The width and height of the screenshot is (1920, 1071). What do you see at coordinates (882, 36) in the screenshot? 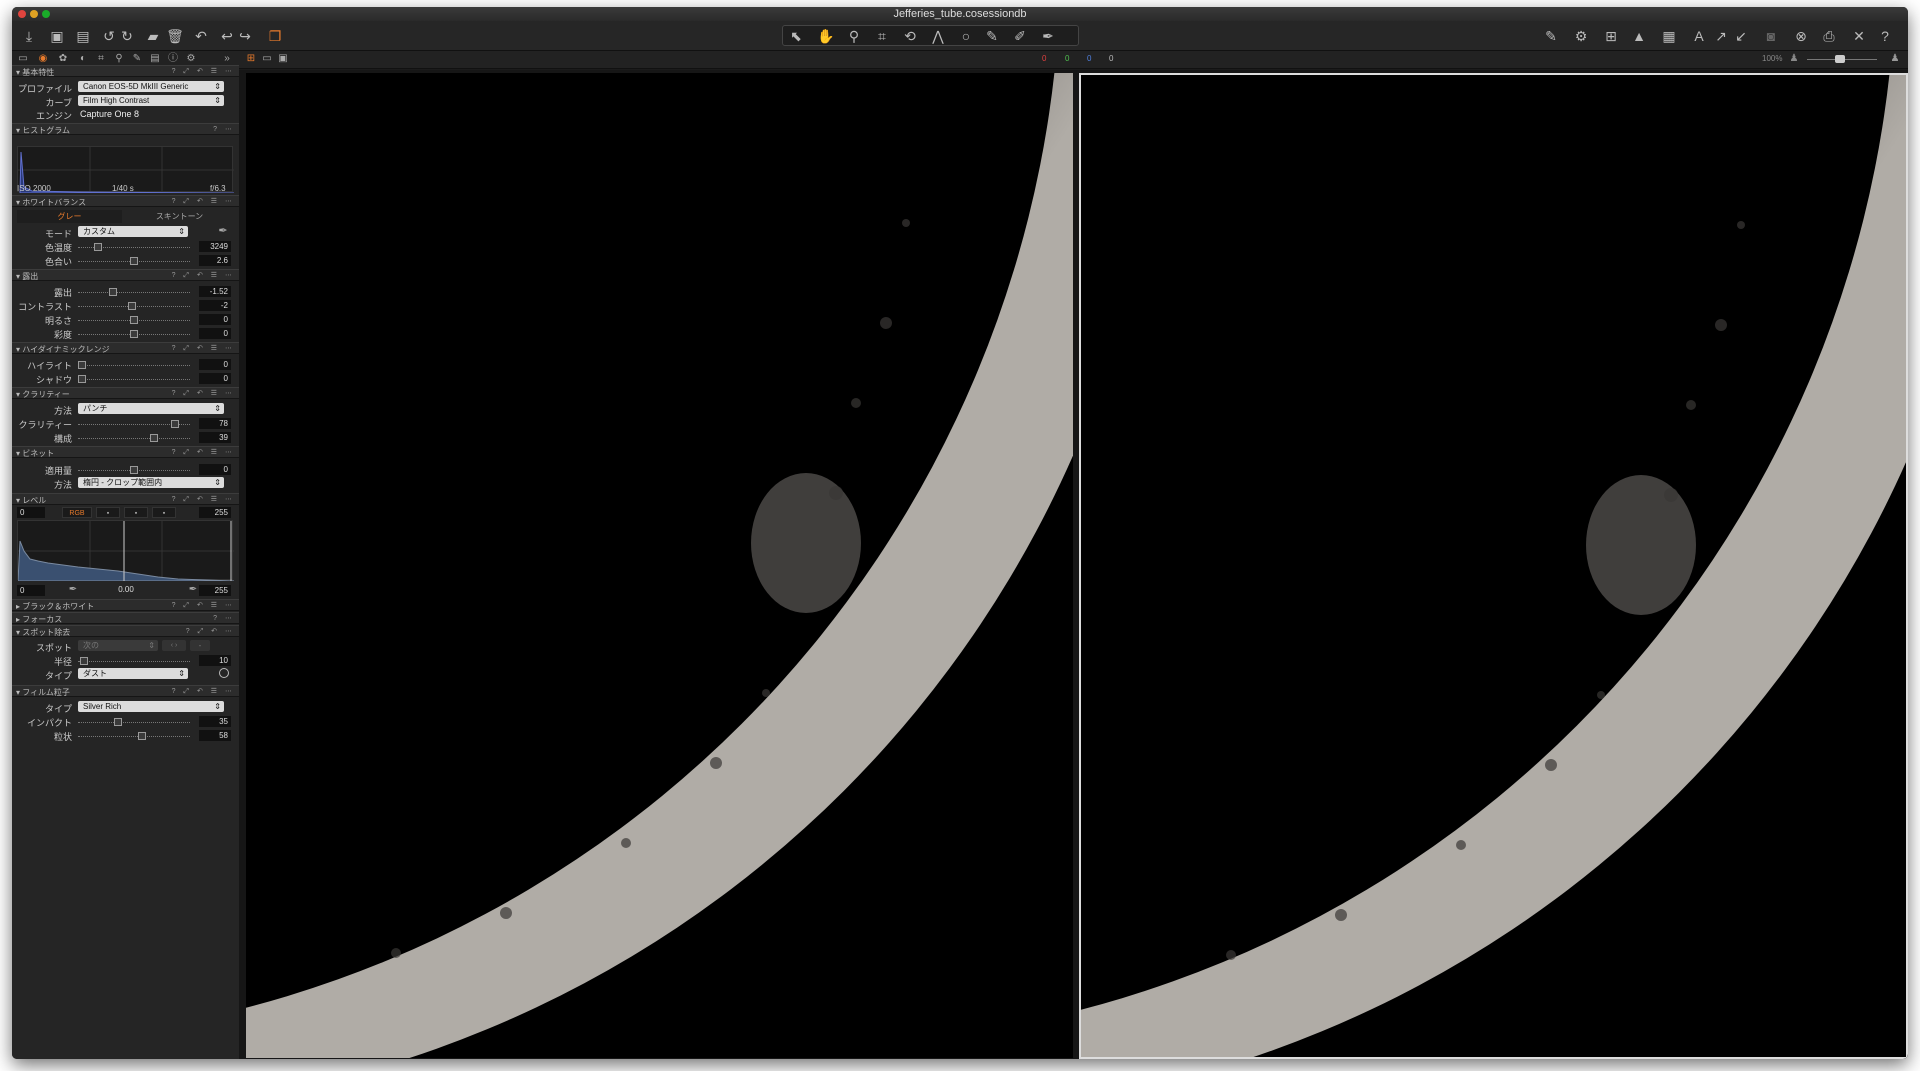
I see `crop-icon: ⌗` at bounding box center [882, 36].